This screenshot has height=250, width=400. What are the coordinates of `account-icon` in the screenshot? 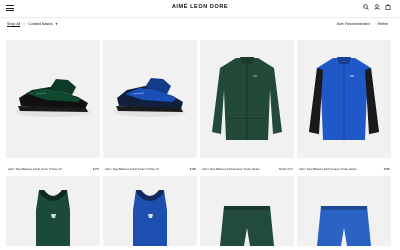 It's located at (377, 7).